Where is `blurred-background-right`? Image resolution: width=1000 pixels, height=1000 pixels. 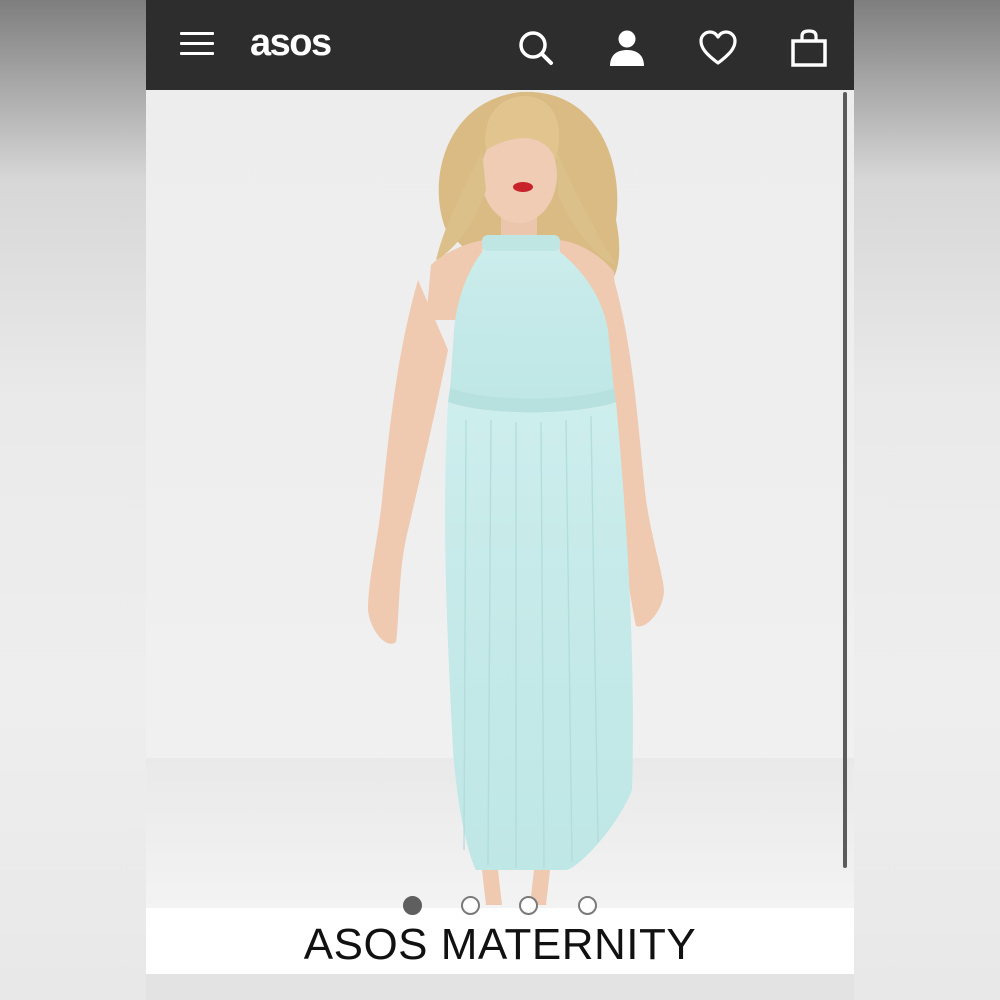
blurred-background-right is located at coordinates (927, 500).